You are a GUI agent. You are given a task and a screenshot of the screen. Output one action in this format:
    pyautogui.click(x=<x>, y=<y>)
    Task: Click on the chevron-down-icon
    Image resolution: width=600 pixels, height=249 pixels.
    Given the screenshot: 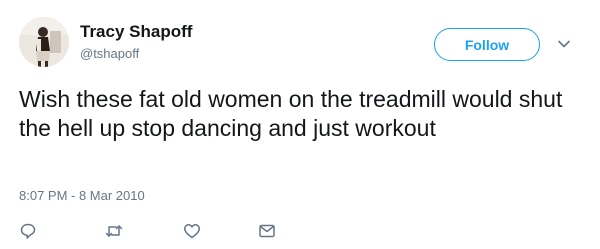 What is the action you would take?
    pyautogui.click(x=564, y=44)
    